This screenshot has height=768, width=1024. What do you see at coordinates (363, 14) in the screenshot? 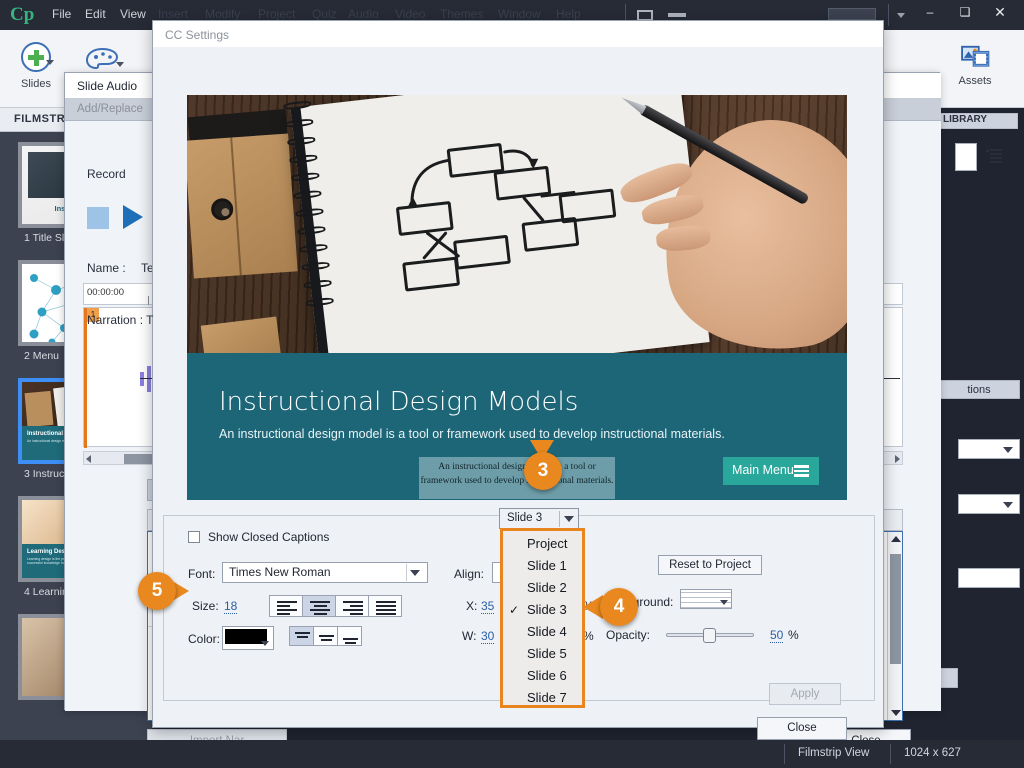
I see `menu-audio: Audio` at bounding box center [363, 14].